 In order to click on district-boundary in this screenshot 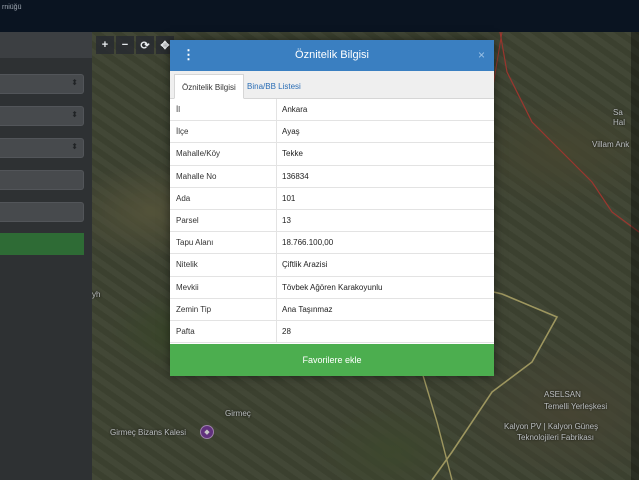, I will do `click(569, 132)`.